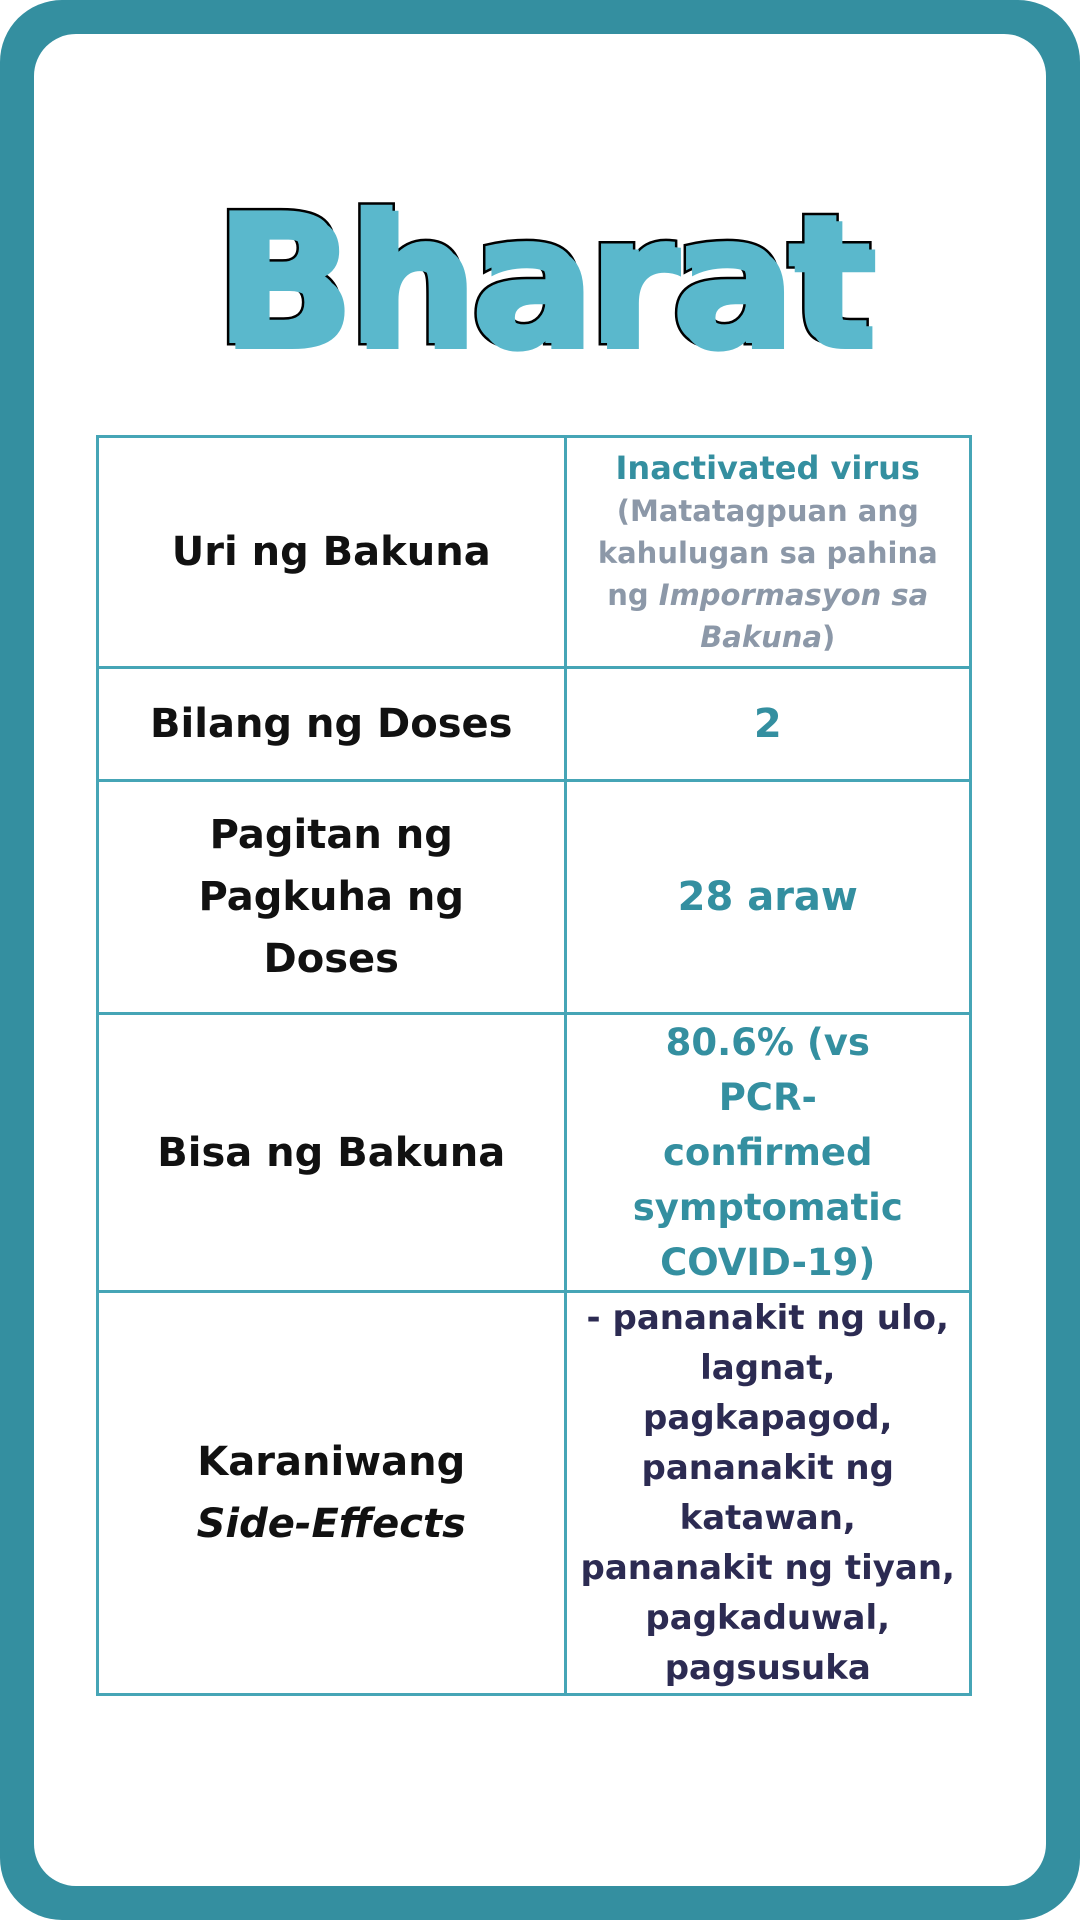 The height and width of the screenshot is (1920, 1080). Describe the element at coordinates (829, 637) in the screenshot. I see `note-close: )` at that location.